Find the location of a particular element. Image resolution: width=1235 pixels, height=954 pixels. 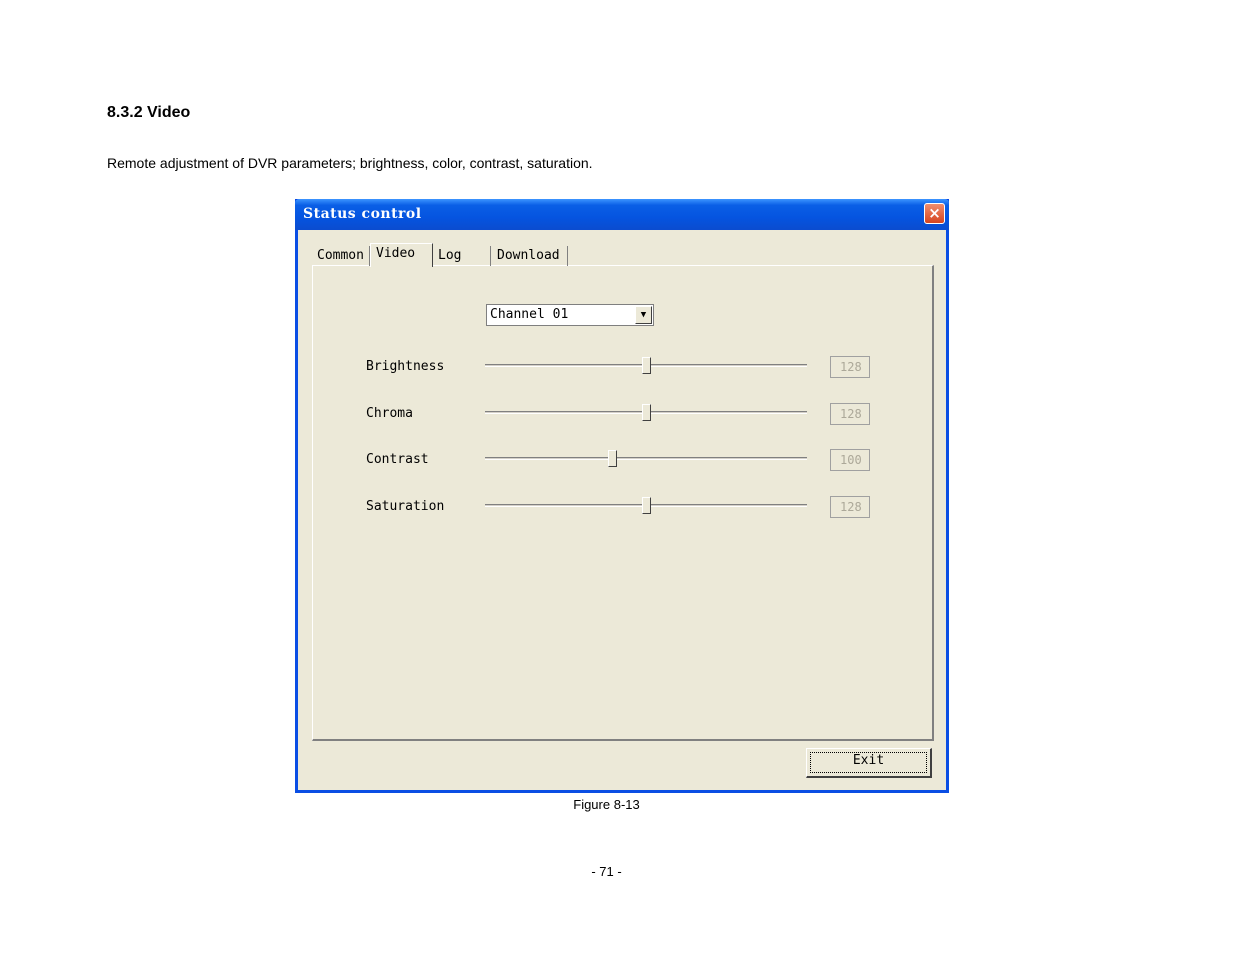

exit-button: Exit is located at coordinates (869, 763).